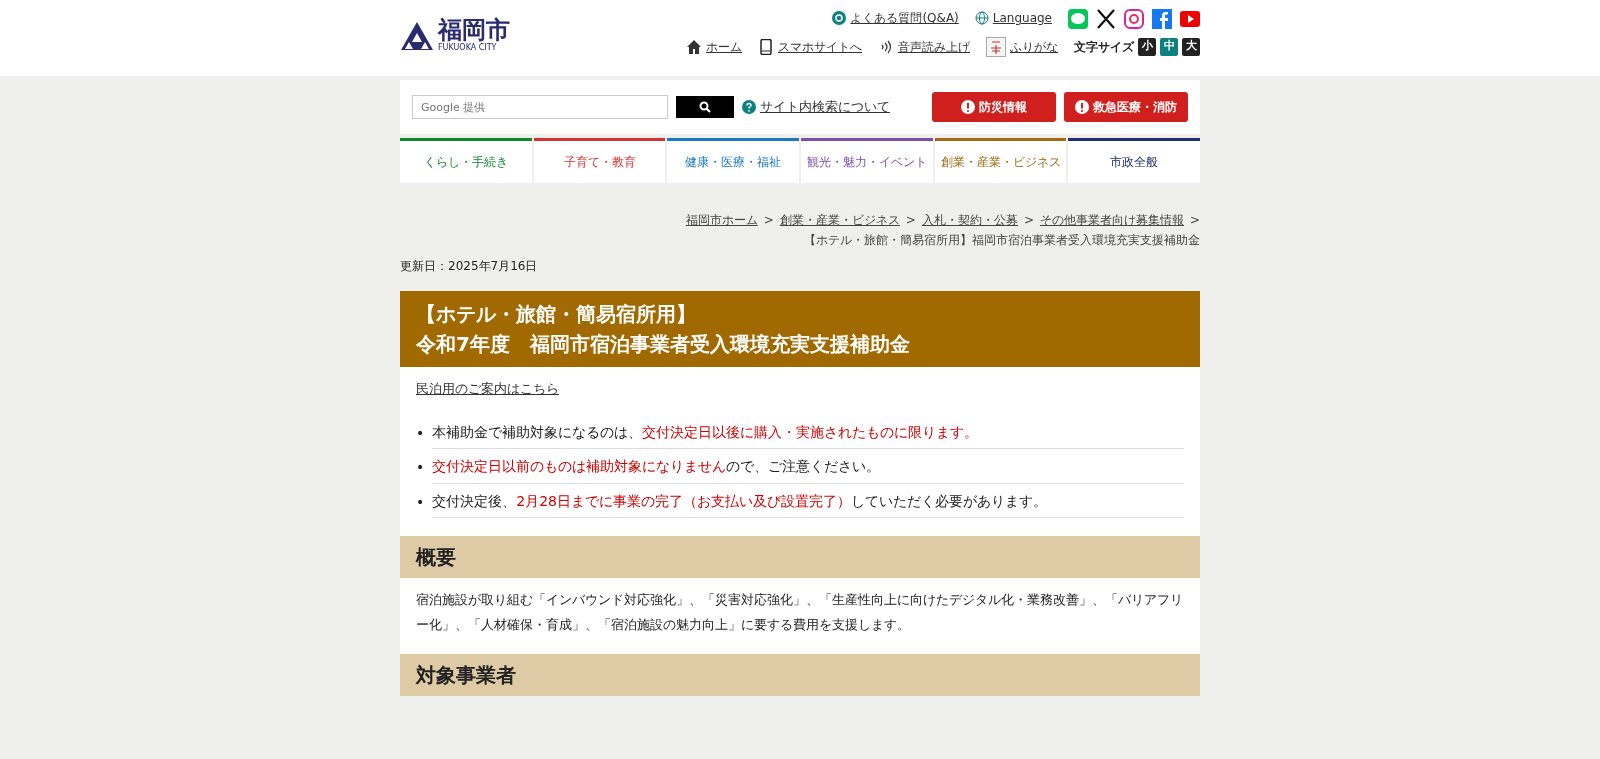 Image resolution: width=1600 pixels, height=759 pixels. What do you see at coordinates (469, 266) in the screenshot?
I see `updated-date: 更新日：2025年7月16日` at bounding box center [469, 266].